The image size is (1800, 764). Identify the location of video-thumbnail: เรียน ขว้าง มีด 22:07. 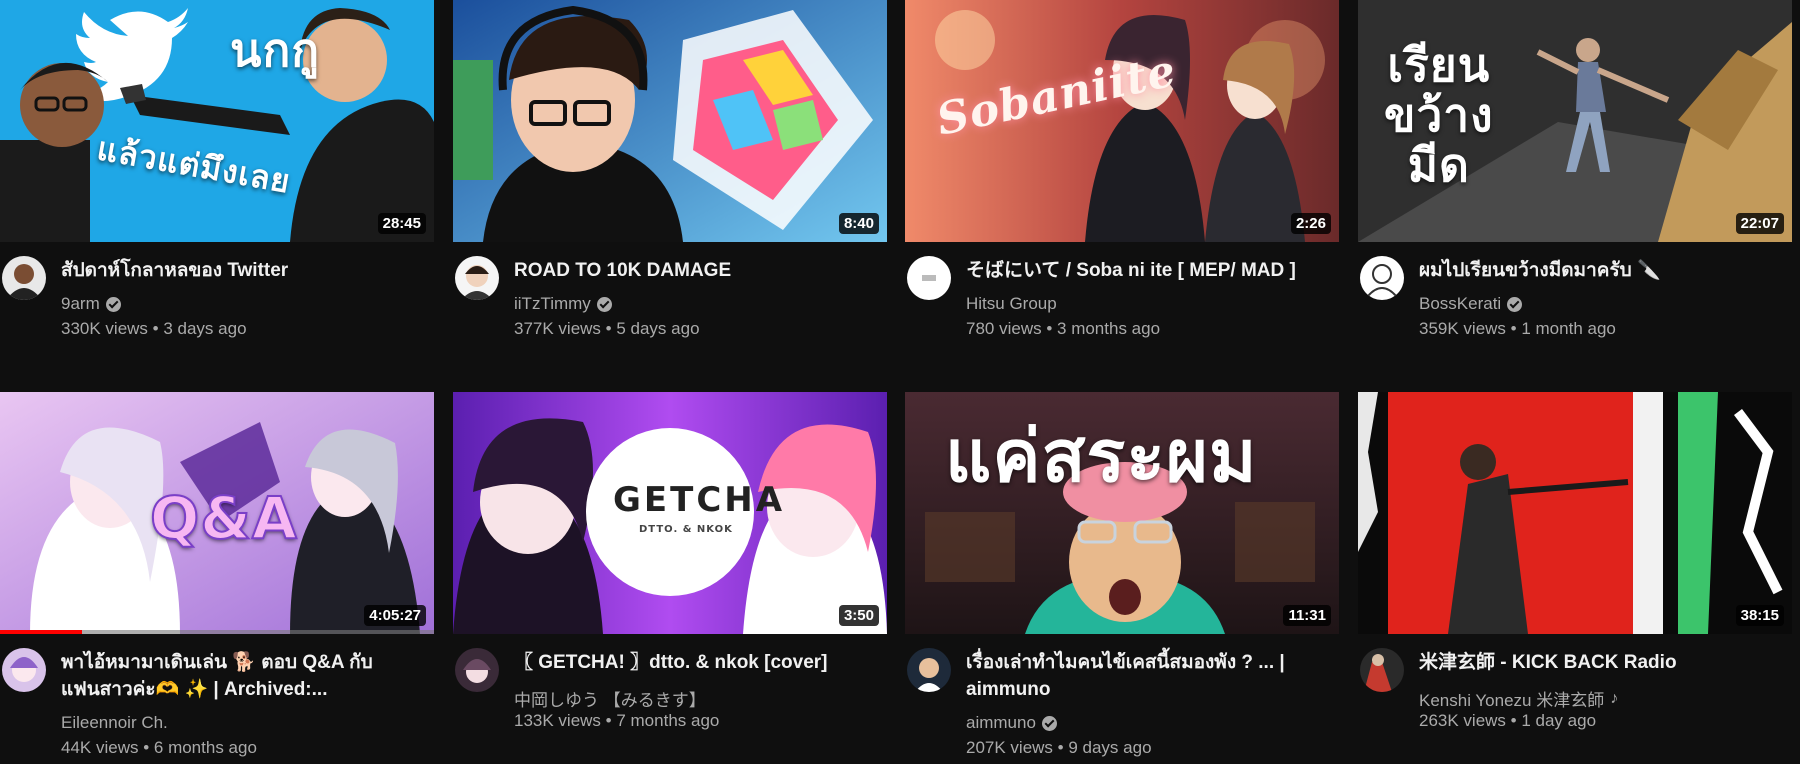
(1575, 121).